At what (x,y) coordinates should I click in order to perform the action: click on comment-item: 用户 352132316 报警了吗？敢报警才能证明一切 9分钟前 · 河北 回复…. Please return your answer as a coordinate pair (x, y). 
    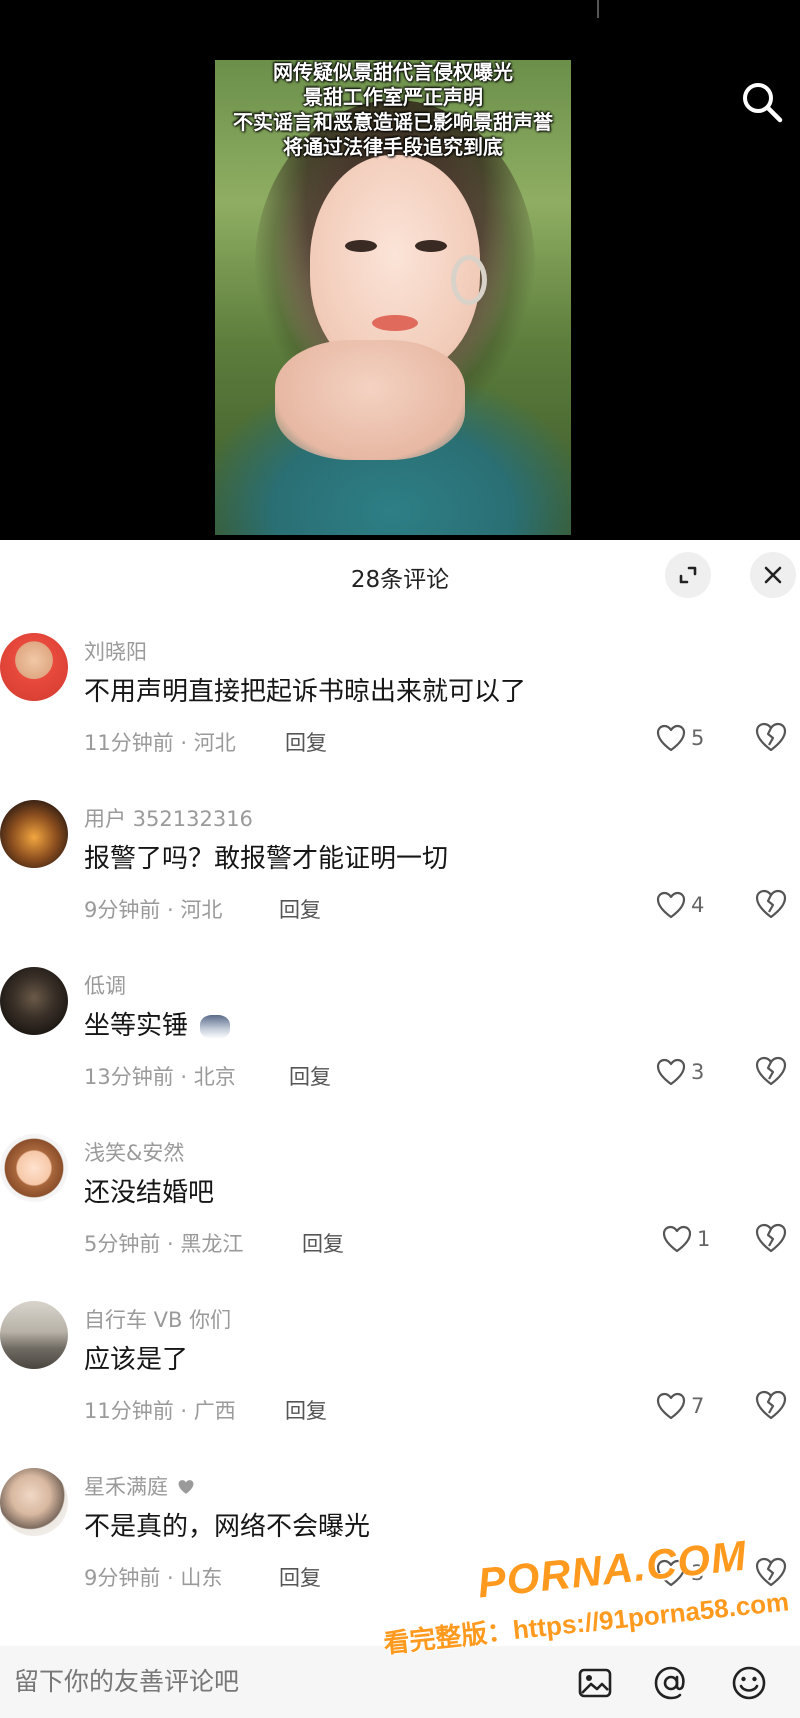
    Looking at the image, I should click on (400, 883).